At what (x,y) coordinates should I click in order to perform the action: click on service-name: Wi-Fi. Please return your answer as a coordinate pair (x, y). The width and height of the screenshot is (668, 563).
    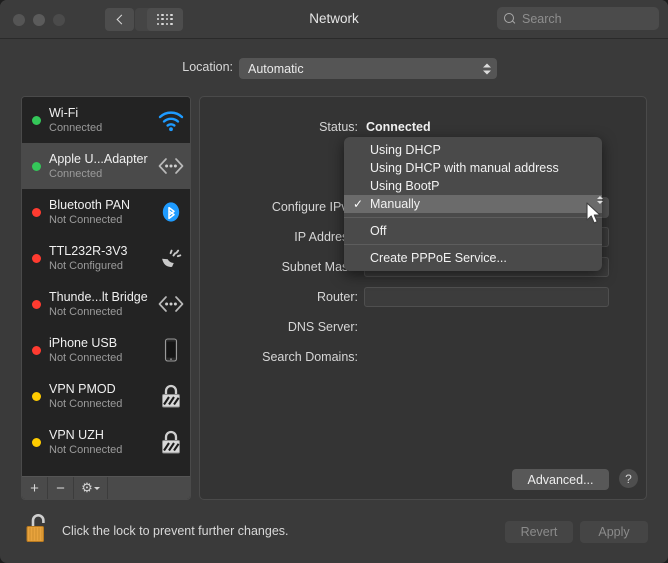
    Looking at the image, I should click on (64, 112).